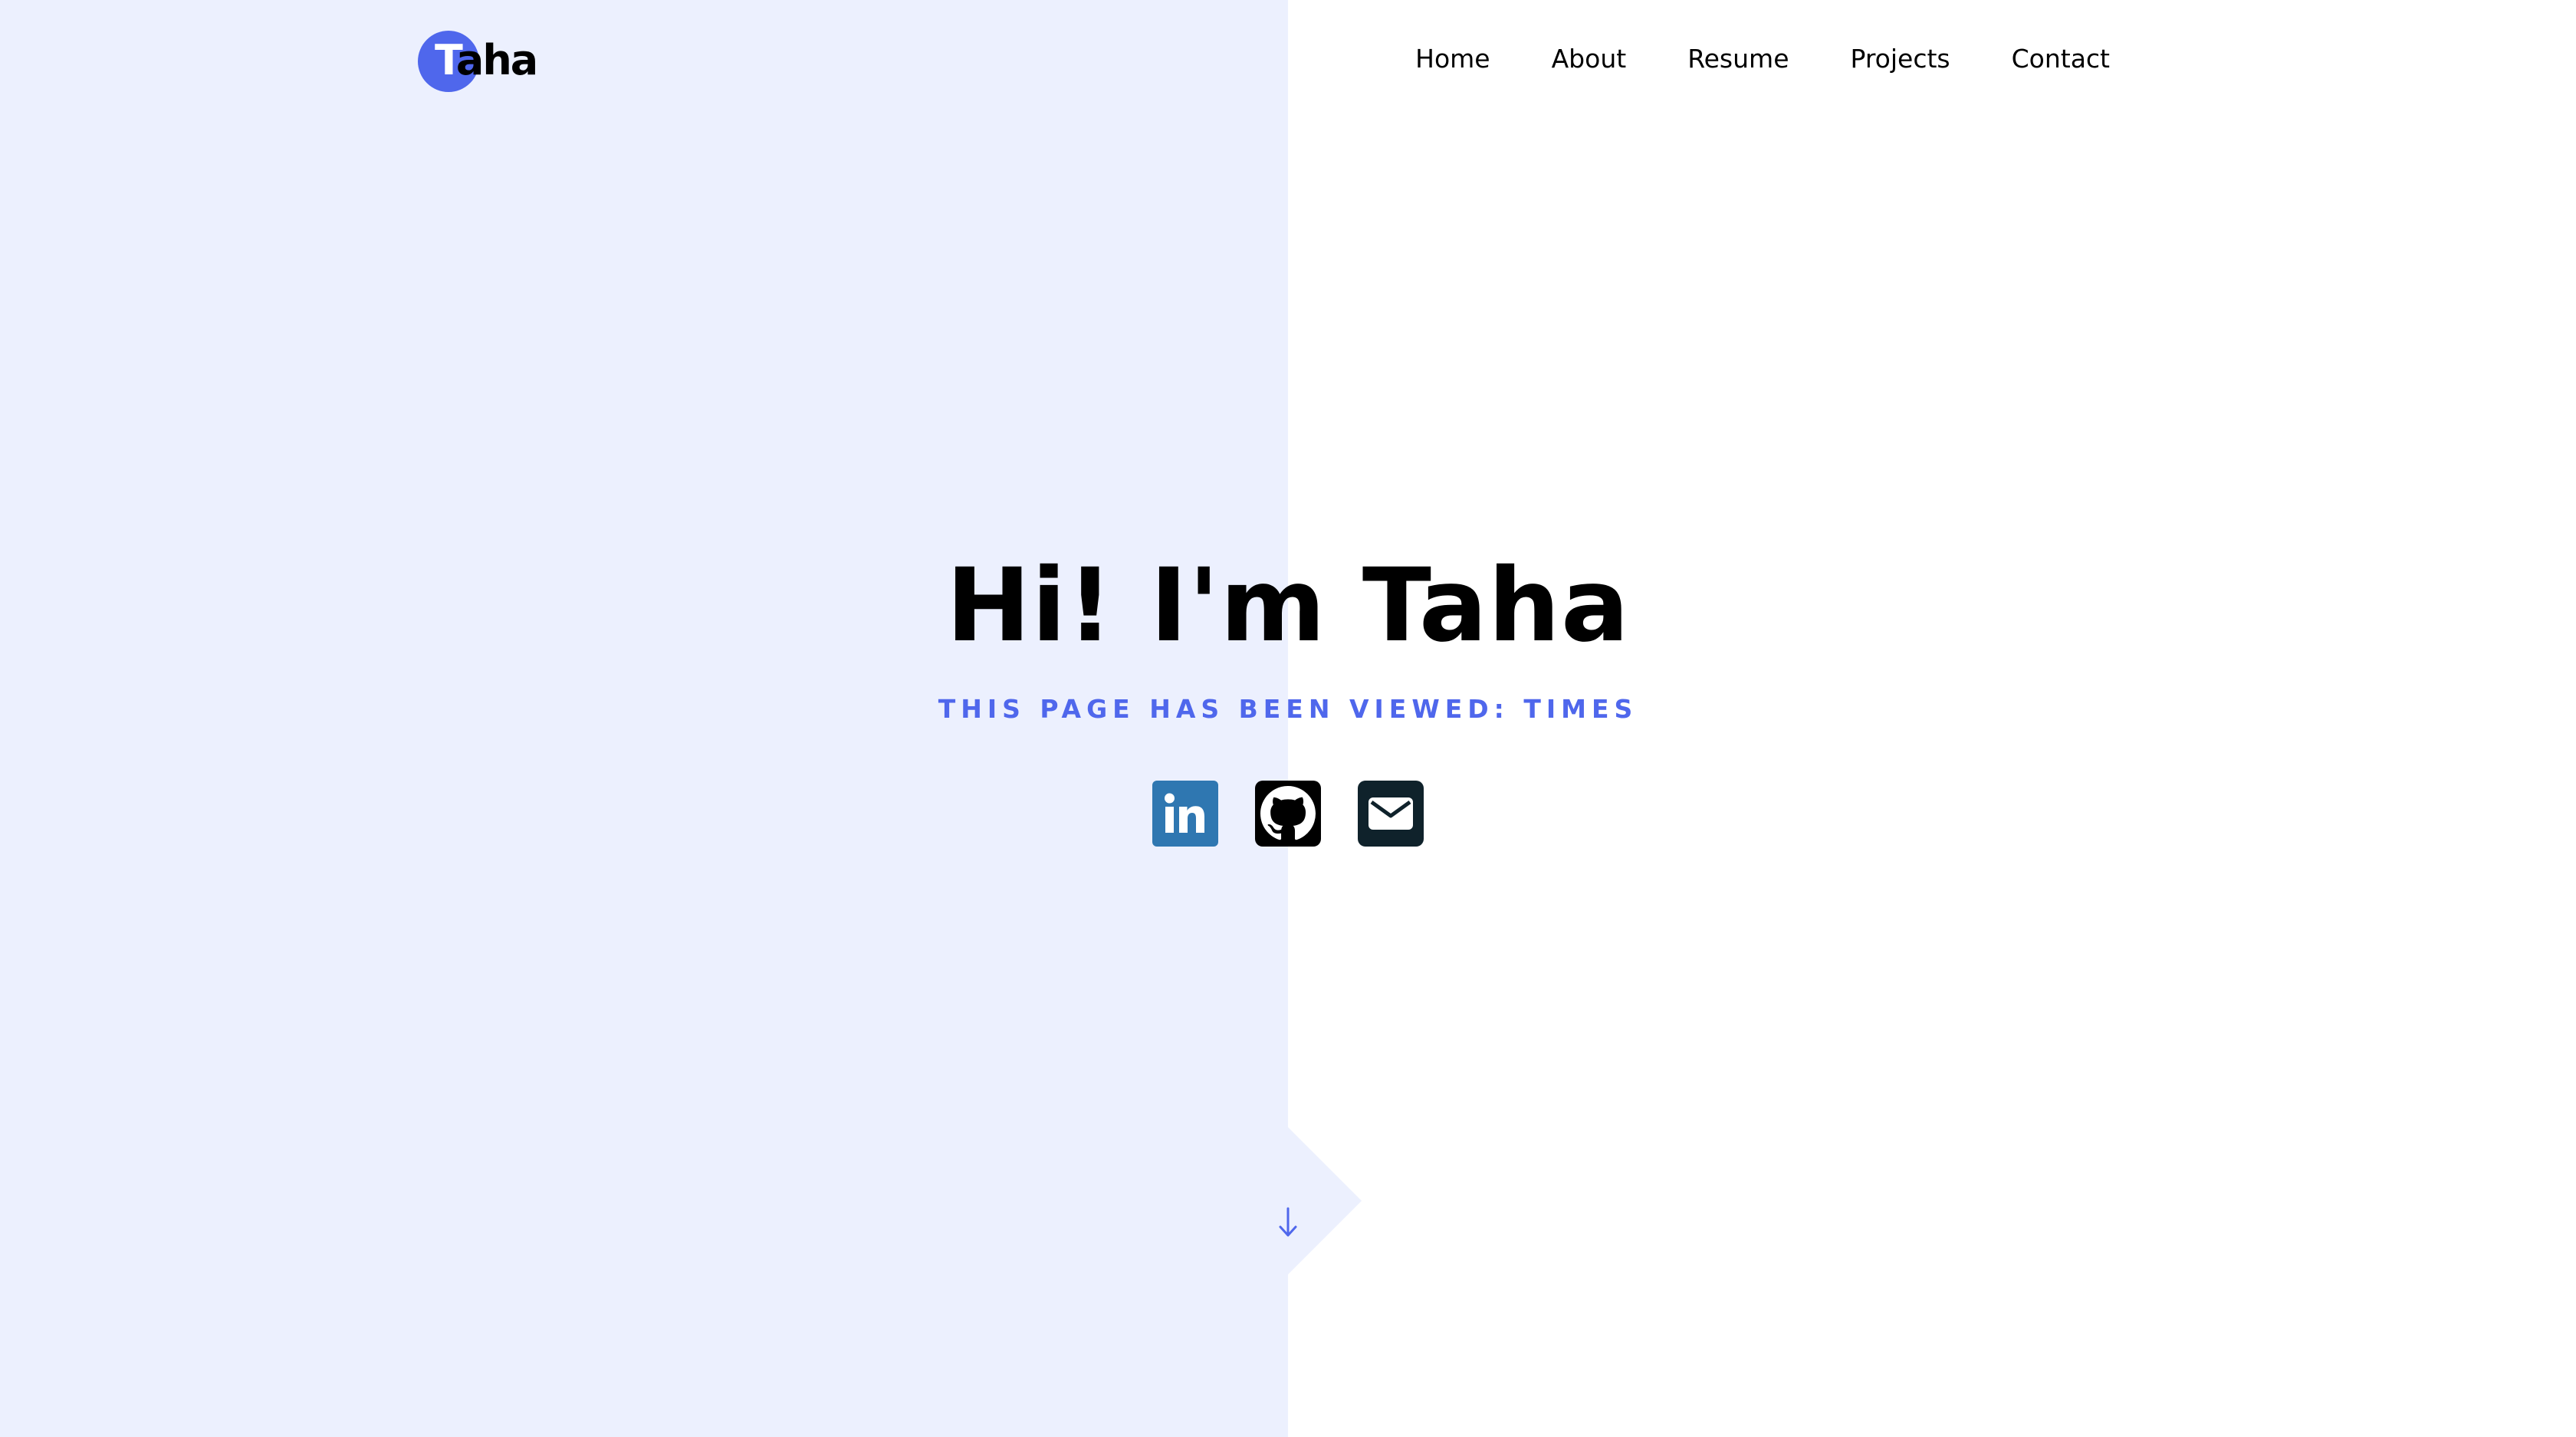  What do you see at coordinates (1590, 59) in the screenshot?
I see `nav-about: About` at bounding box center [1590, 59].